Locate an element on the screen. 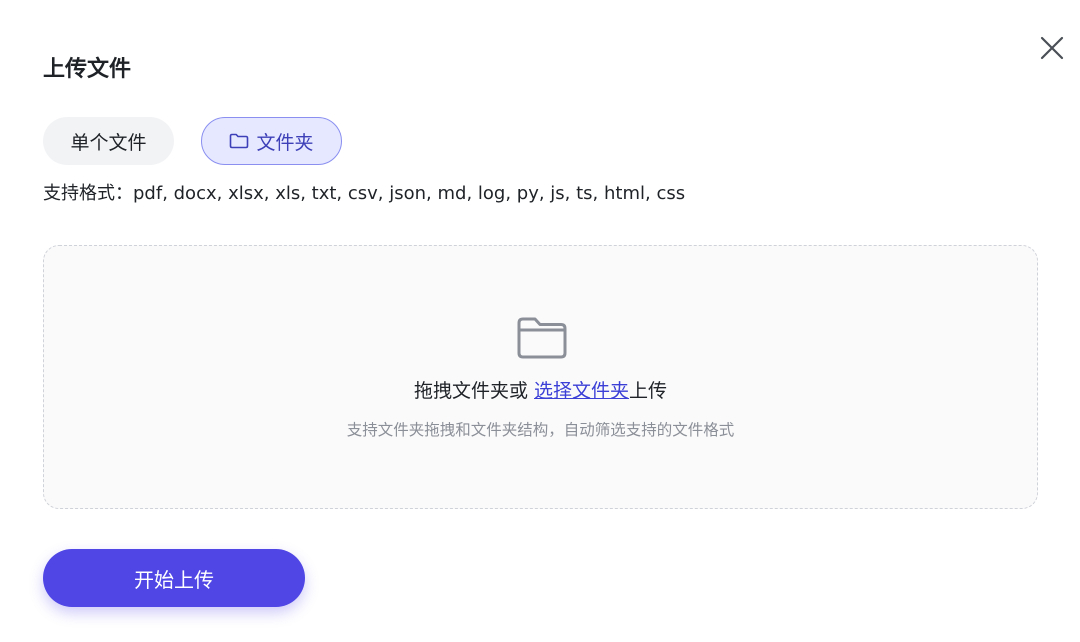 The image size is (1080, 642). dropzone-instruction-prefix: 拖拽文件夹或 is located at coordinates (473, 391).